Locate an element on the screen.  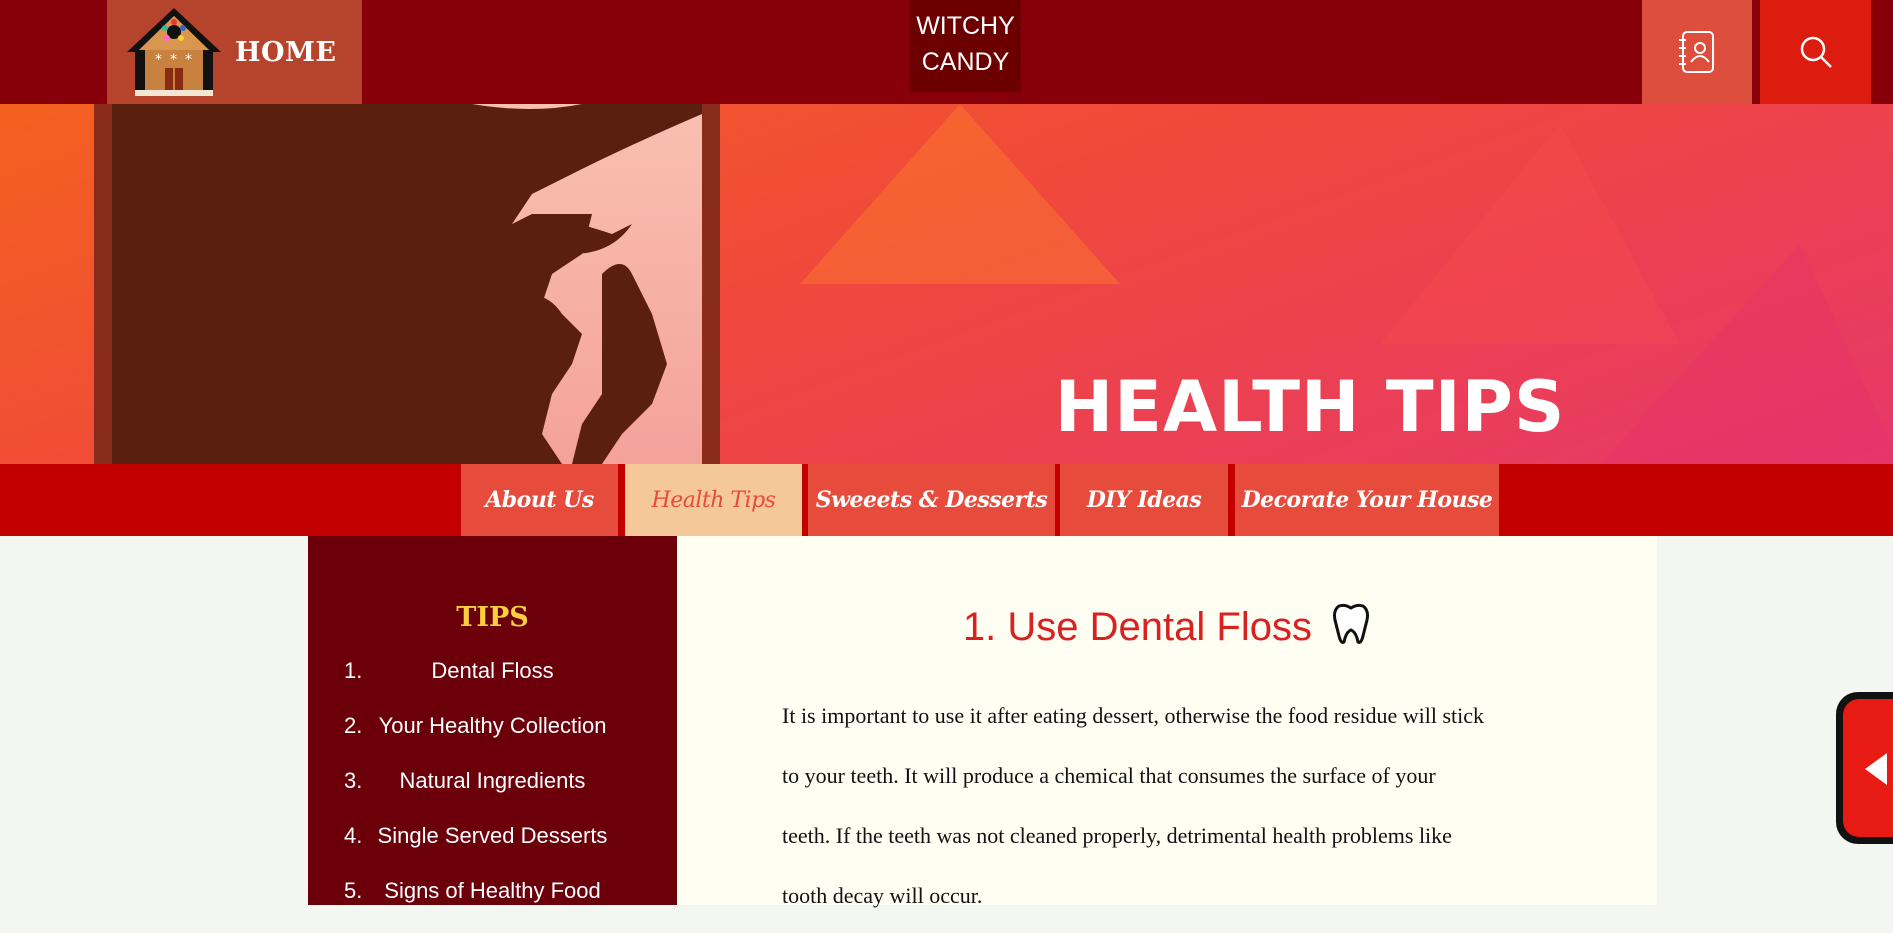
contact-button is located at coordinates (1697, 52).